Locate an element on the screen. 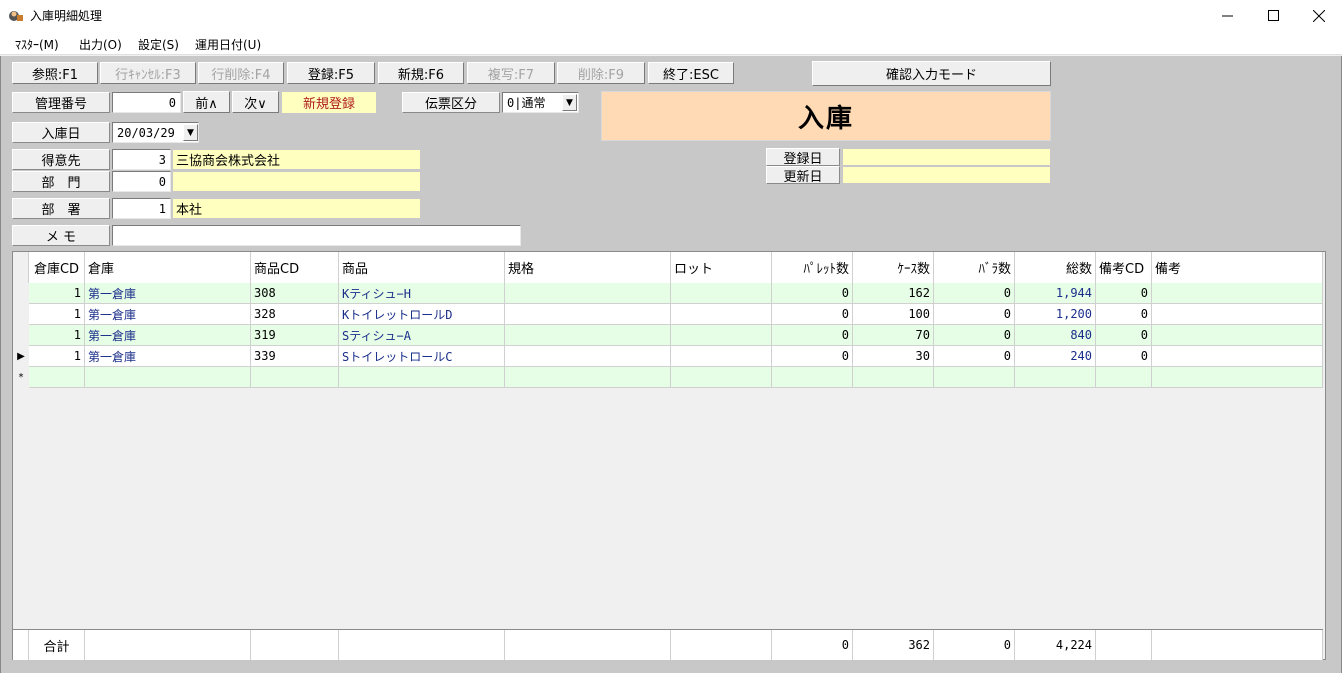  cell-total is located at coordinates (1055, 377).